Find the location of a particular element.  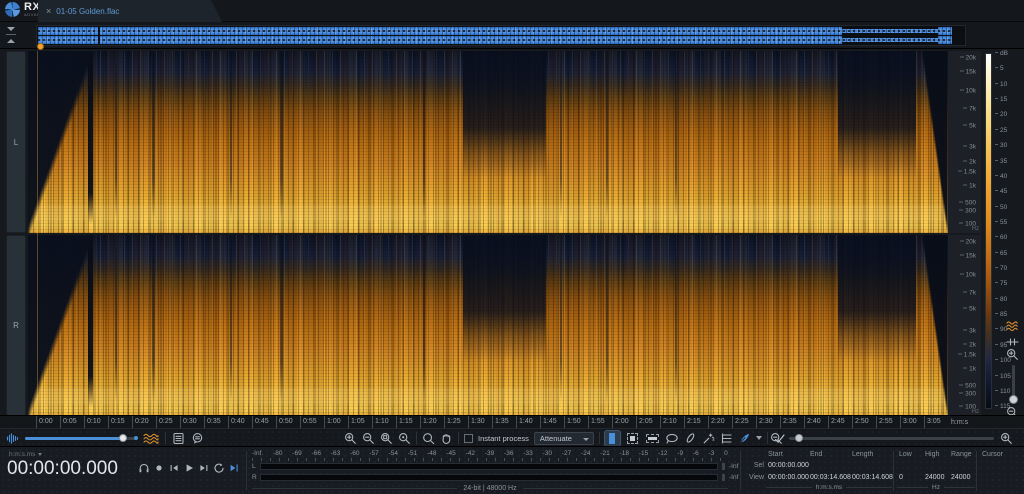

freq-tick-label: 10k is located at coordinates (968, 91).